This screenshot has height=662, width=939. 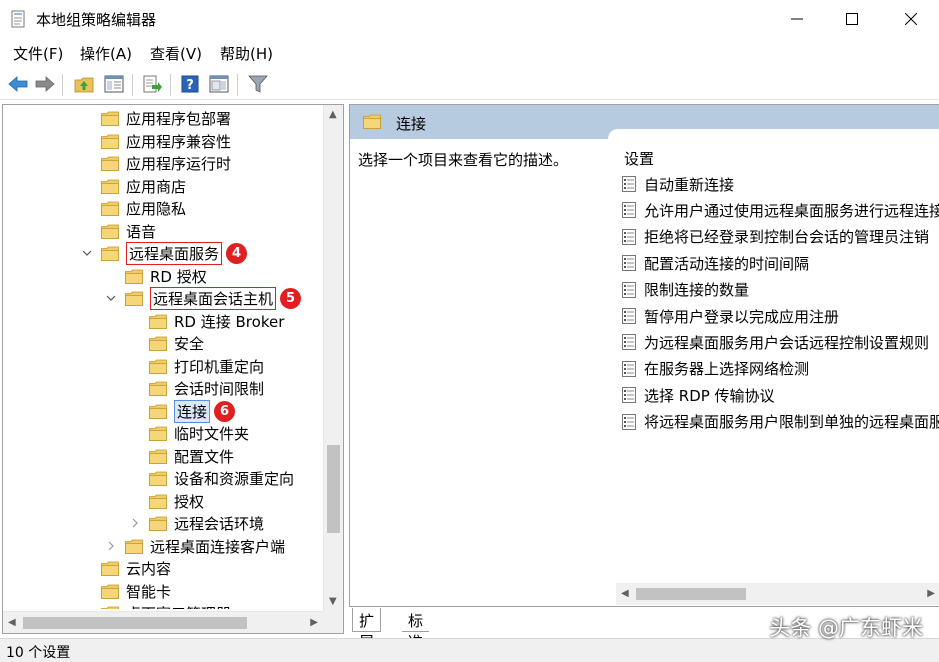 I want to click on setting-item: 为远程桌面服务用户会话远程控制设置规则, so click(x=775, y=342).